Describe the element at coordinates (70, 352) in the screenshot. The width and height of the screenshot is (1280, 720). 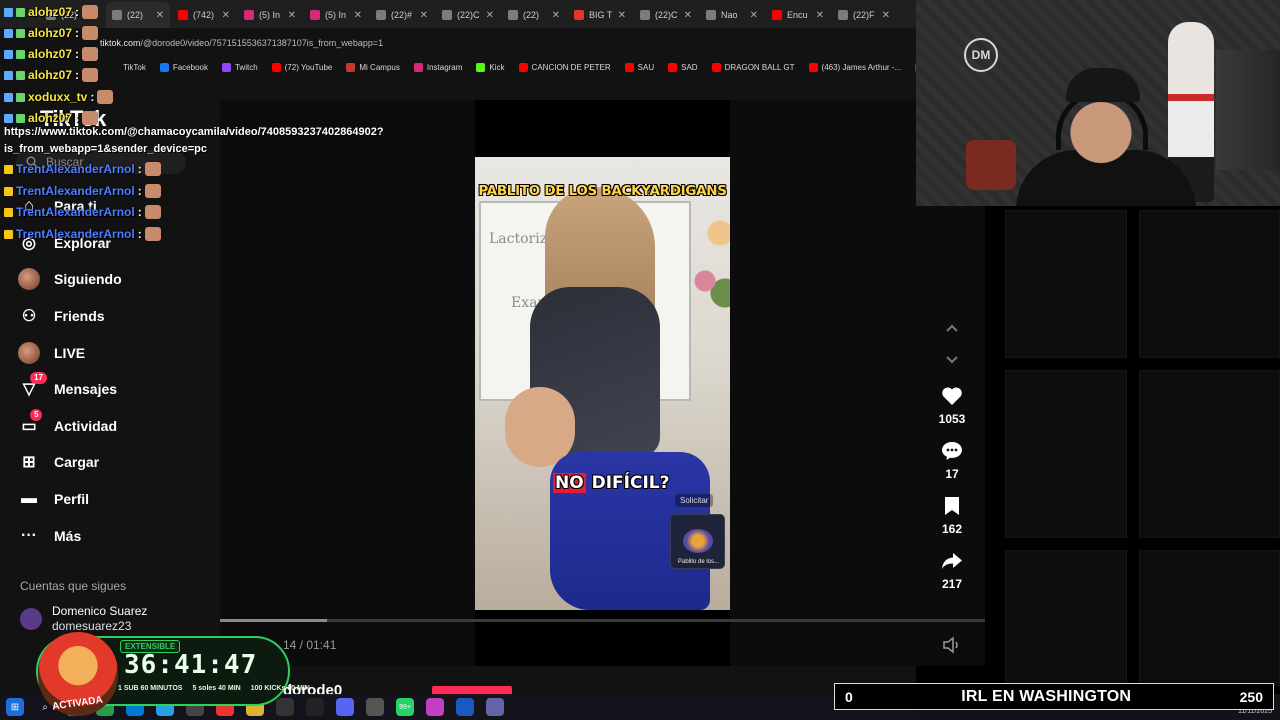
I see `sidebar-item-label: LIVE` at that location.